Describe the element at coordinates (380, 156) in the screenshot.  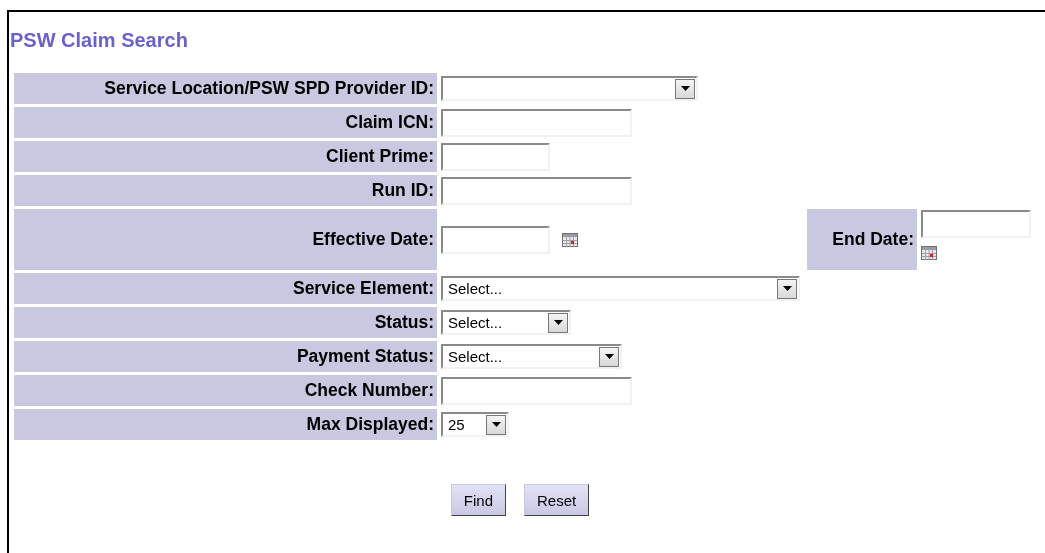
I see `field-label: Client Prime:` at that location.